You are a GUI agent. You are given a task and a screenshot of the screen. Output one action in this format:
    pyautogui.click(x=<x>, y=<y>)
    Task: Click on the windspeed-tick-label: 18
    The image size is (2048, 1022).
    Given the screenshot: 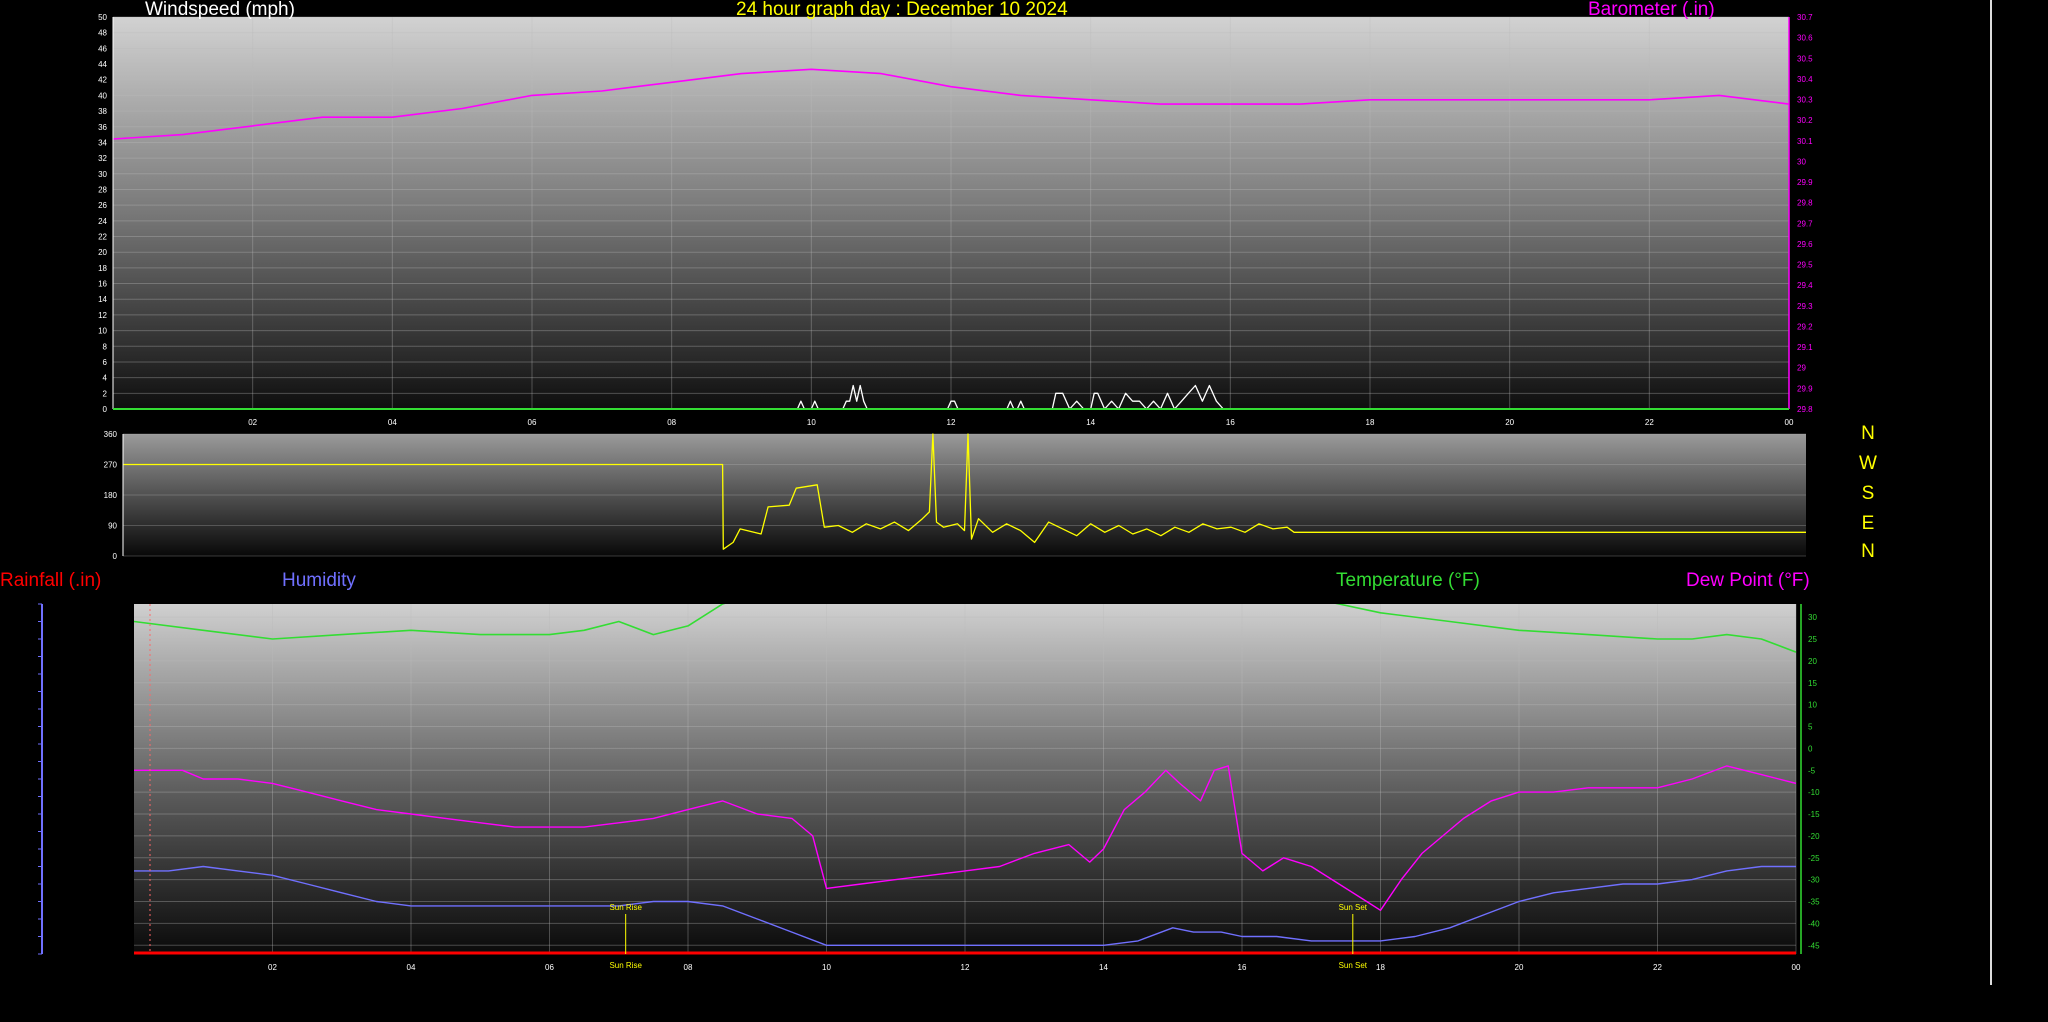 What is the action you would take?
    pyautogui.click(x=102, y=268)
    